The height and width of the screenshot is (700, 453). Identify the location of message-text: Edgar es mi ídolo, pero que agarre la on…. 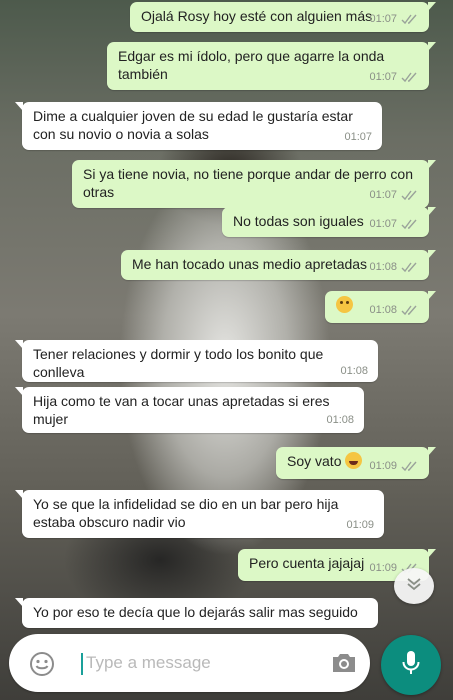
(251, 65).